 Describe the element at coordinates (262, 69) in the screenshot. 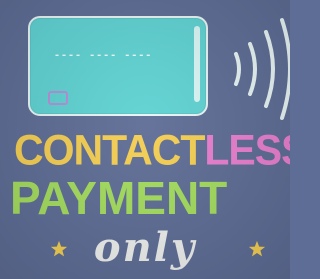

I see `contactless-waves-icon` at that location.